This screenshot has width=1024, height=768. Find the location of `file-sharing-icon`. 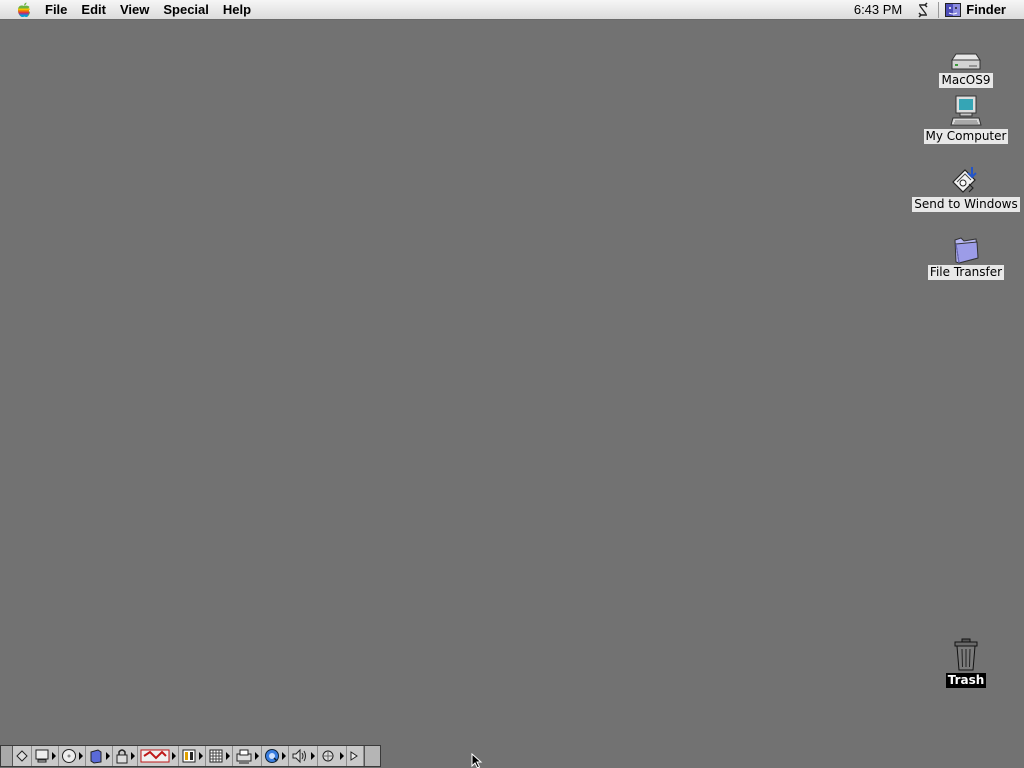

file-sharing-icon is located at coordinates (96, 756).